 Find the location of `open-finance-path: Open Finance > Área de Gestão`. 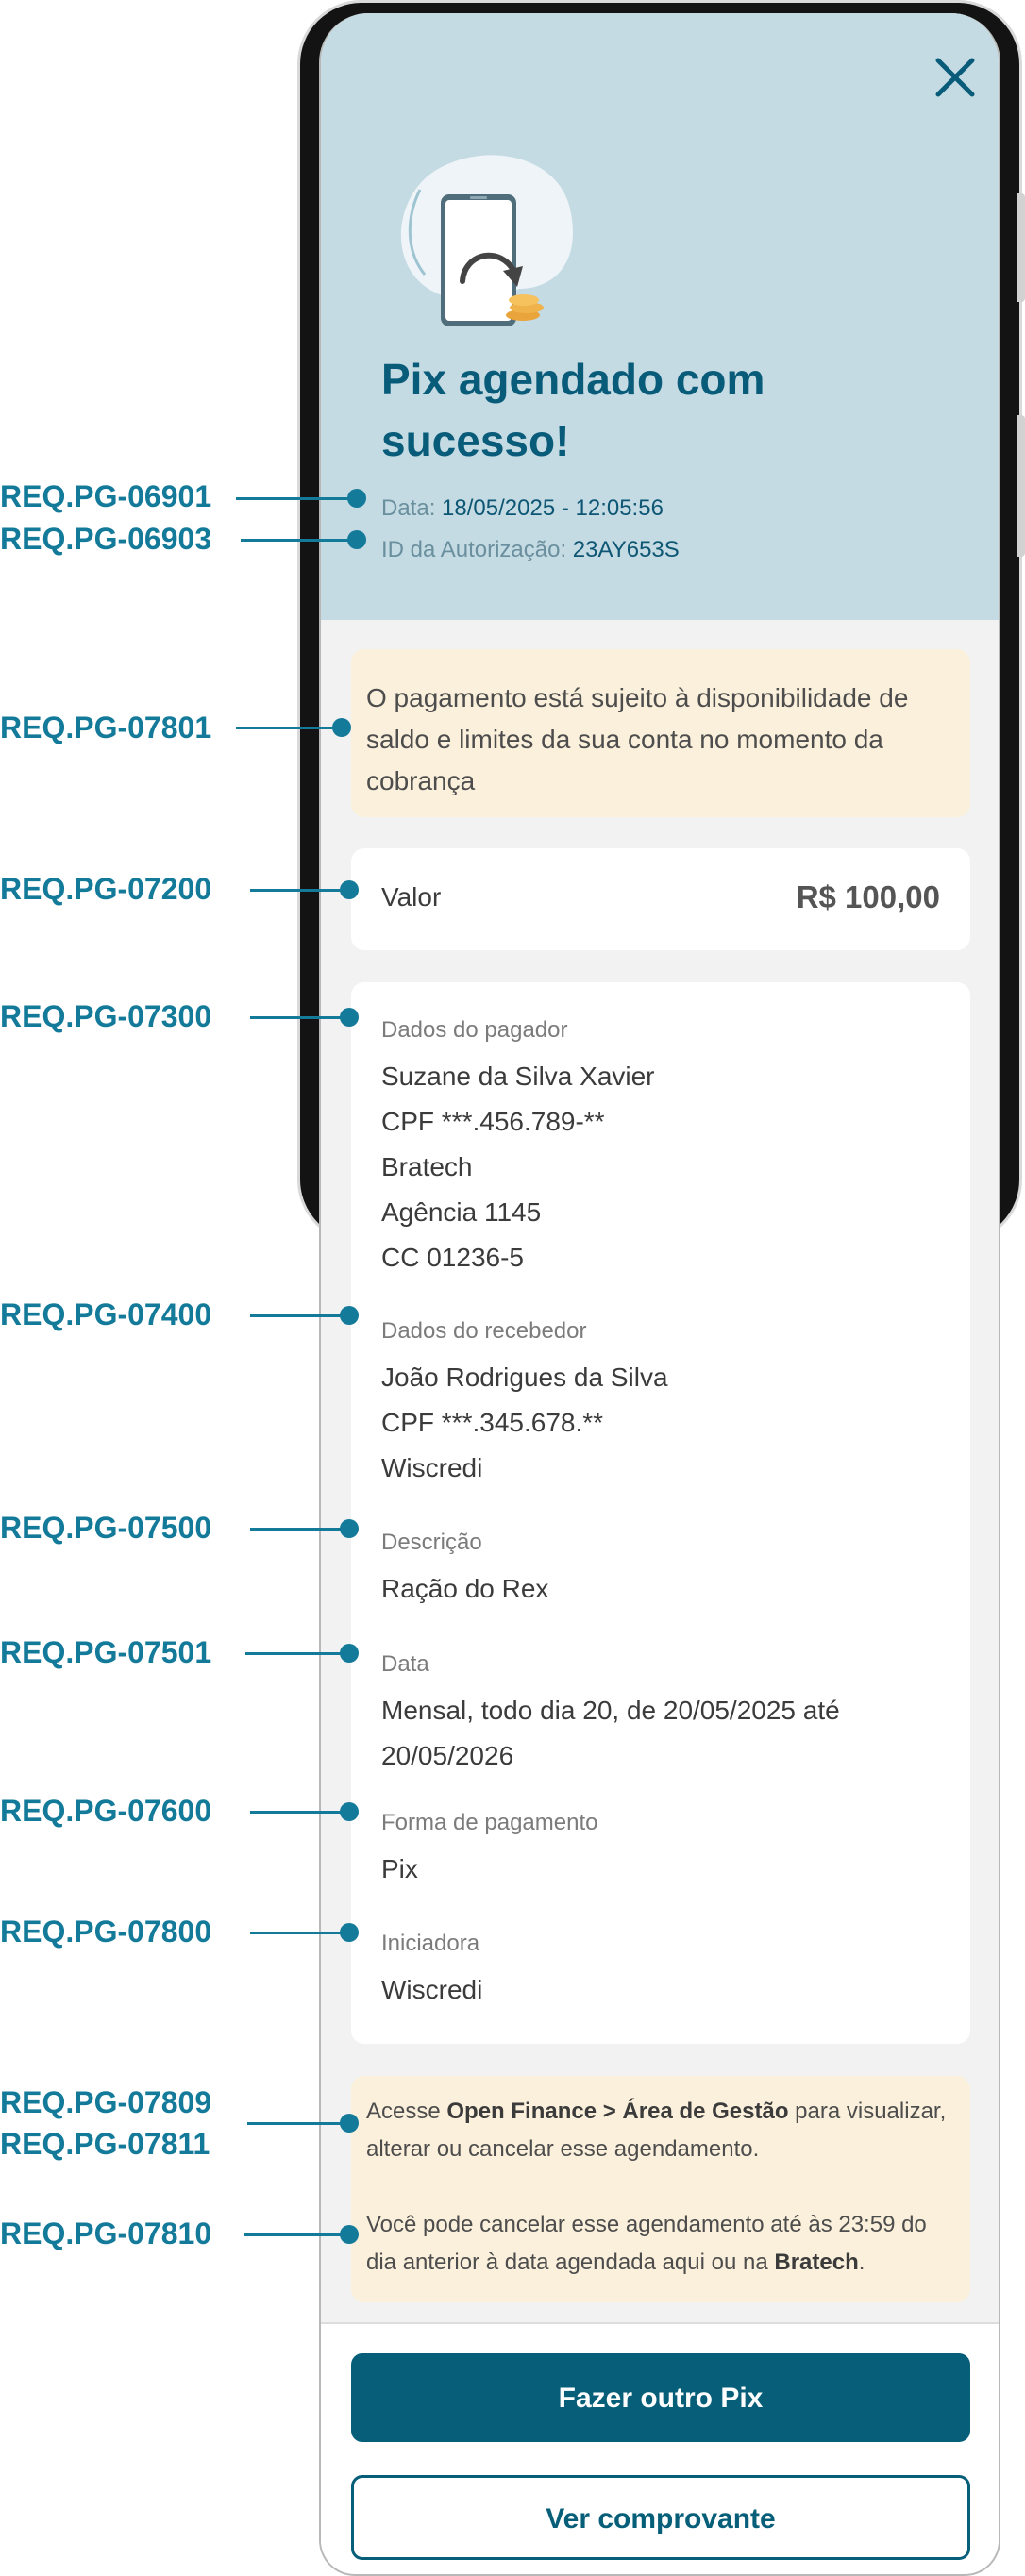

open-finance-path: Open Finance > Área de Gestão is located at coordinates (617, 2111).